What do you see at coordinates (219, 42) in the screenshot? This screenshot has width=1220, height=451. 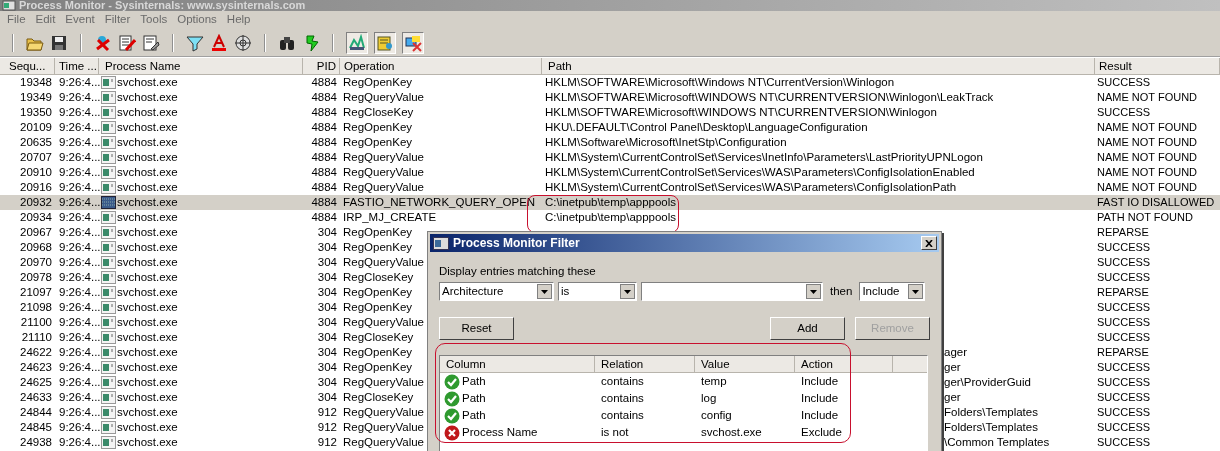 I see `highlight-icon` at bounding box center [219, 42].